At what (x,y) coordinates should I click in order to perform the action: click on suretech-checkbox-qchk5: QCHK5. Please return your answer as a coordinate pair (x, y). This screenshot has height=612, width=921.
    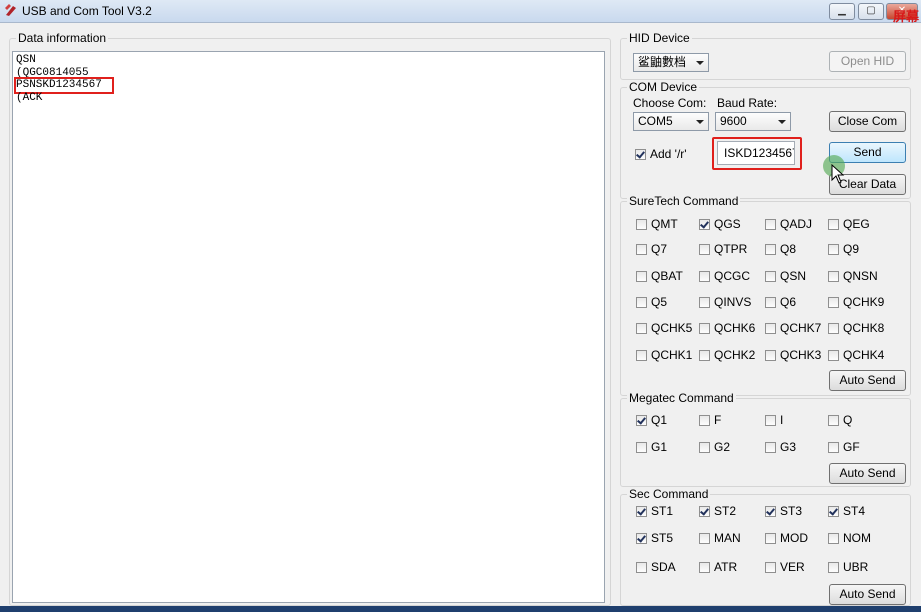
    Looking at the image, I should click on (664, 328).